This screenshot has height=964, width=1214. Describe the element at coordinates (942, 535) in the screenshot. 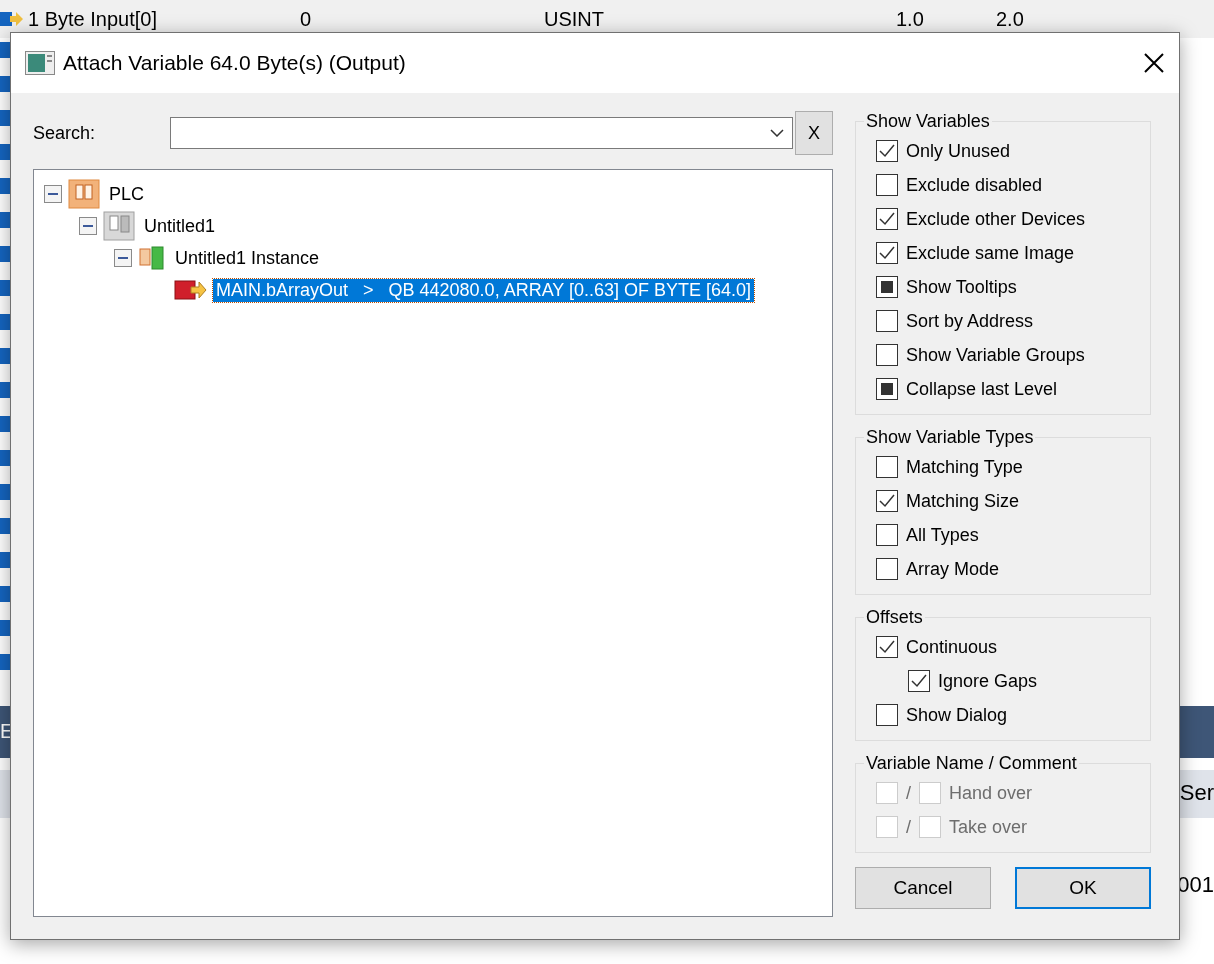

I see `checkbox-label: All Types` at that location.